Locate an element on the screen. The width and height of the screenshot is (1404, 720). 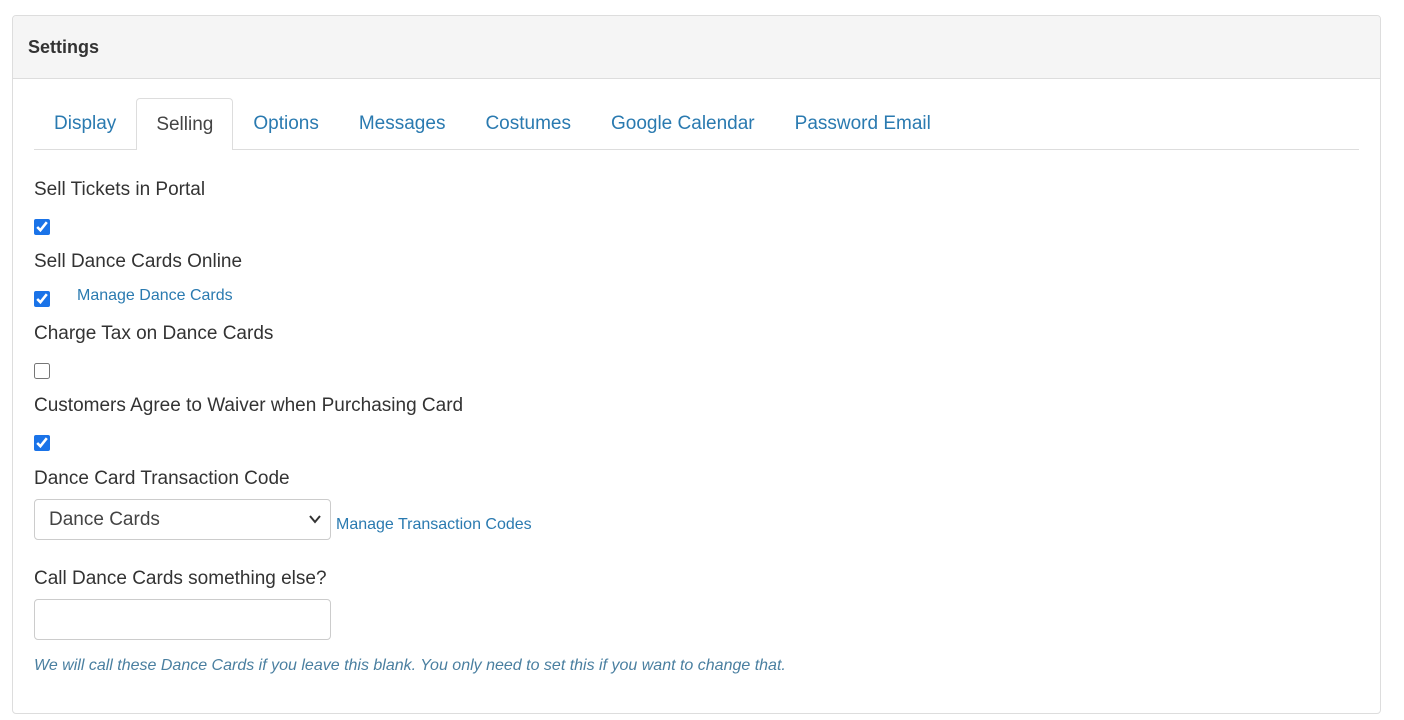
waiver-checkbox is located at coordinates (42, 443).